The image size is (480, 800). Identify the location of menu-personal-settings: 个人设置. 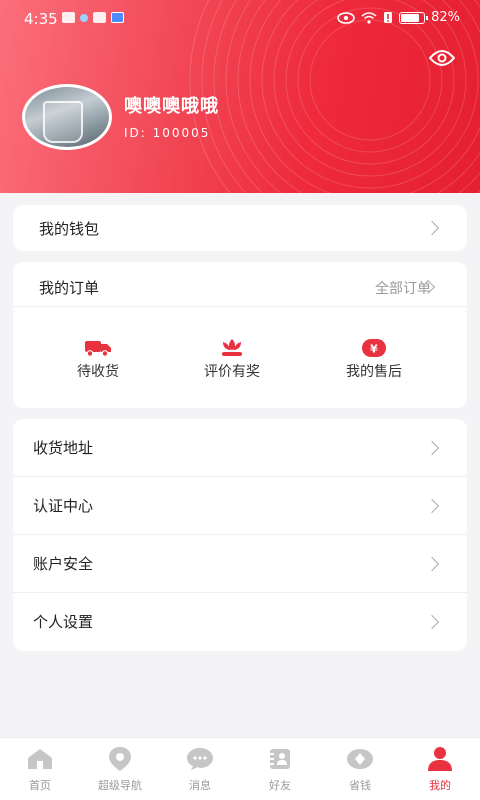
(240, 622).